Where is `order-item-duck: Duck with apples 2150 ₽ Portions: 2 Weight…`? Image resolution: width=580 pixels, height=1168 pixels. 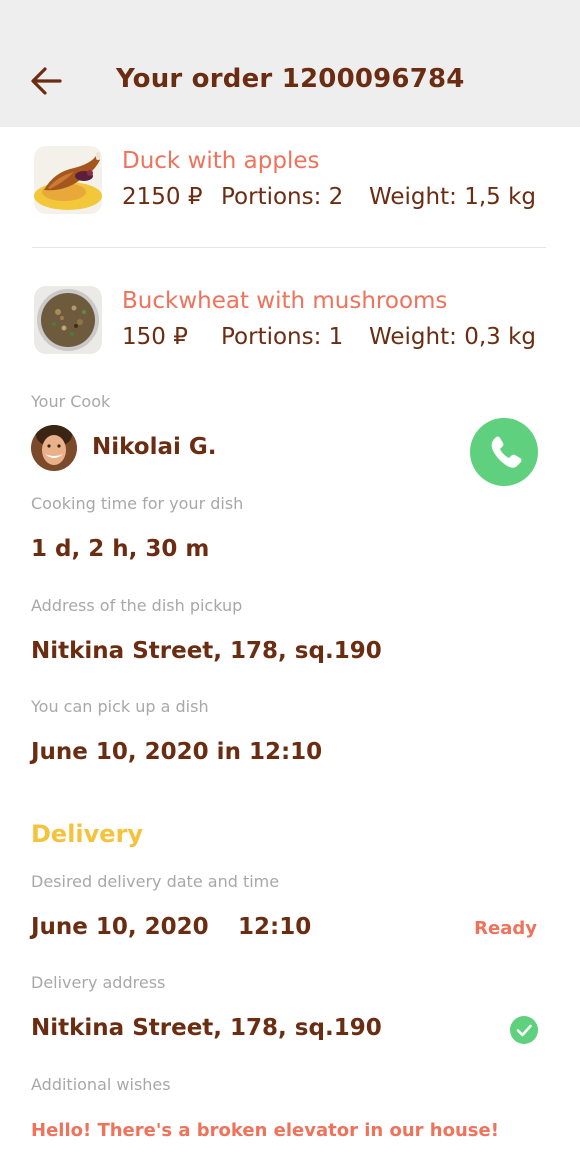
order-item-duck: Duck with apples 2150 ₽ Portions: 2 Weight… is located at coordinates (292, 182).